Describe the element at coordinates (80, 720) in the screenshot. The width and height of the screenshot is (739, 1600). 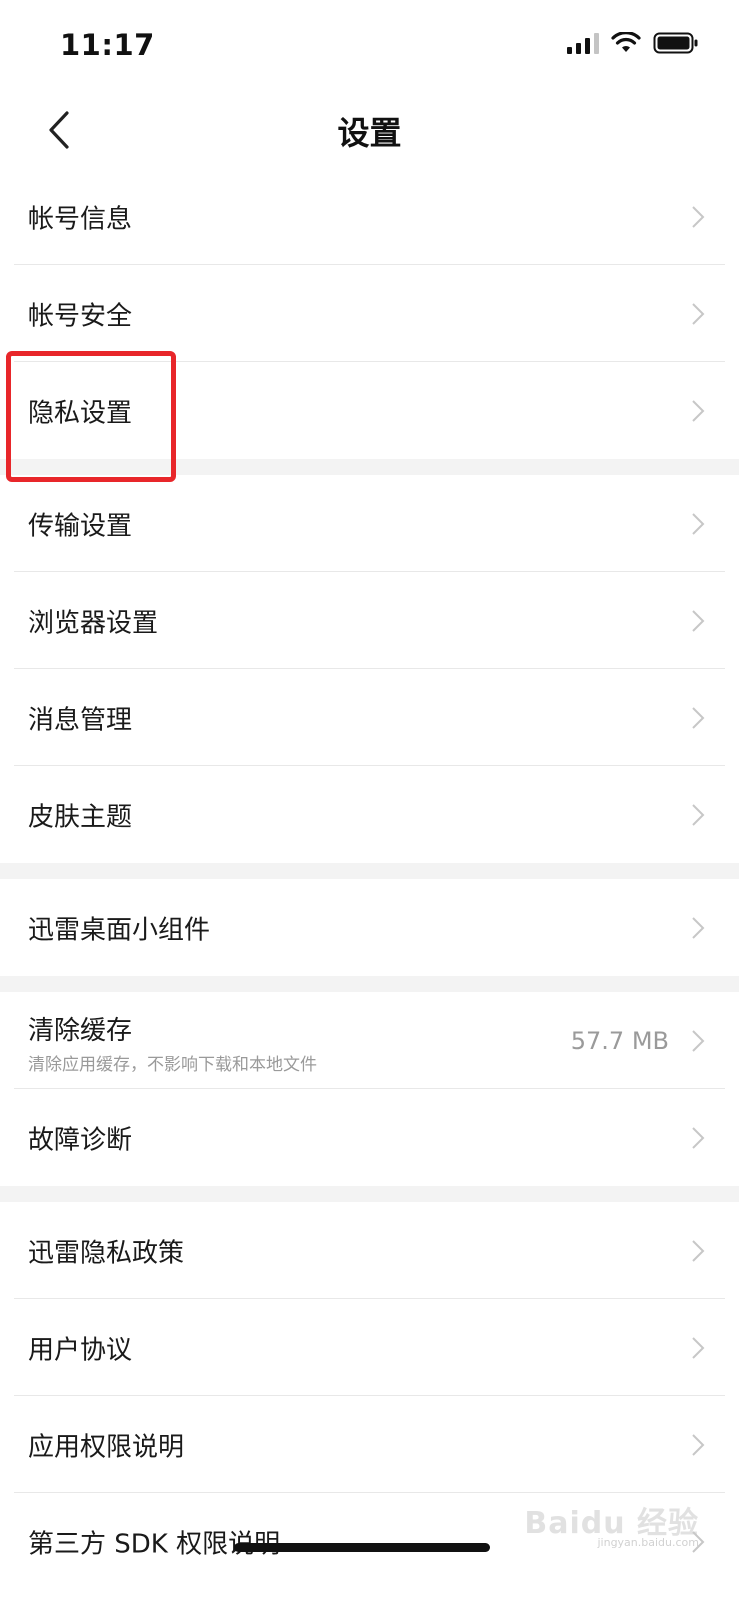
I see `row-label: 消息管理` at that location.